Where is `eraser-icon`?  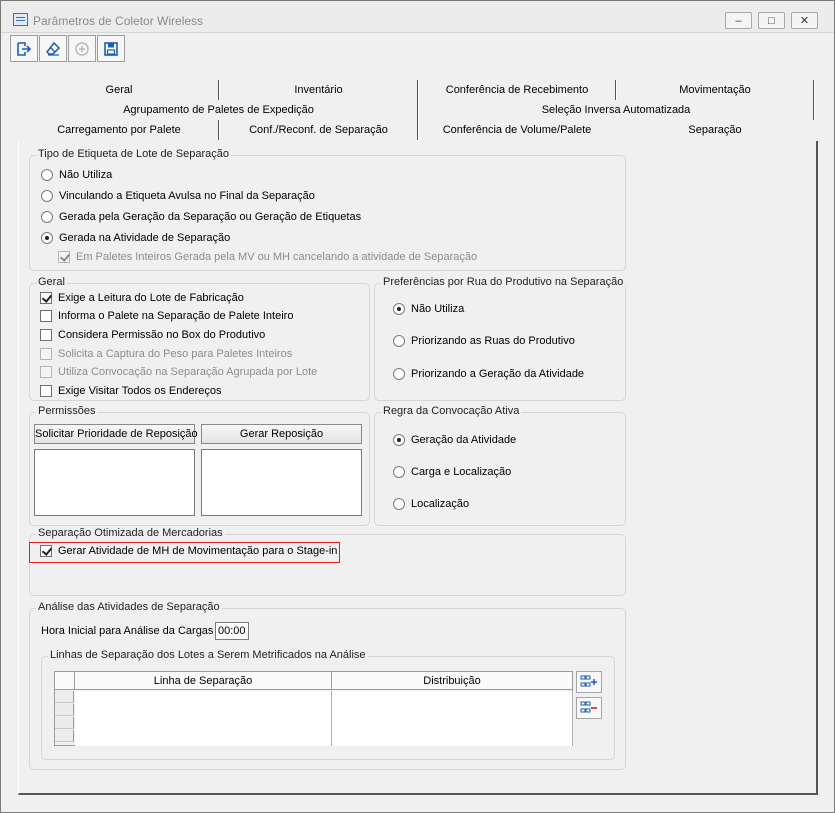 eraser-icon is located at coordinates (53, 48).